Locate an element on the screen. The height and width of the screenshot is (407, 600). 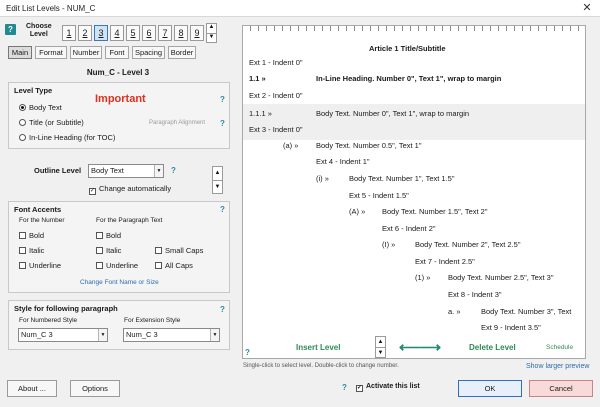
activate-list-checkbox: ✓ Activate this list is located at coordinates (388, 387).